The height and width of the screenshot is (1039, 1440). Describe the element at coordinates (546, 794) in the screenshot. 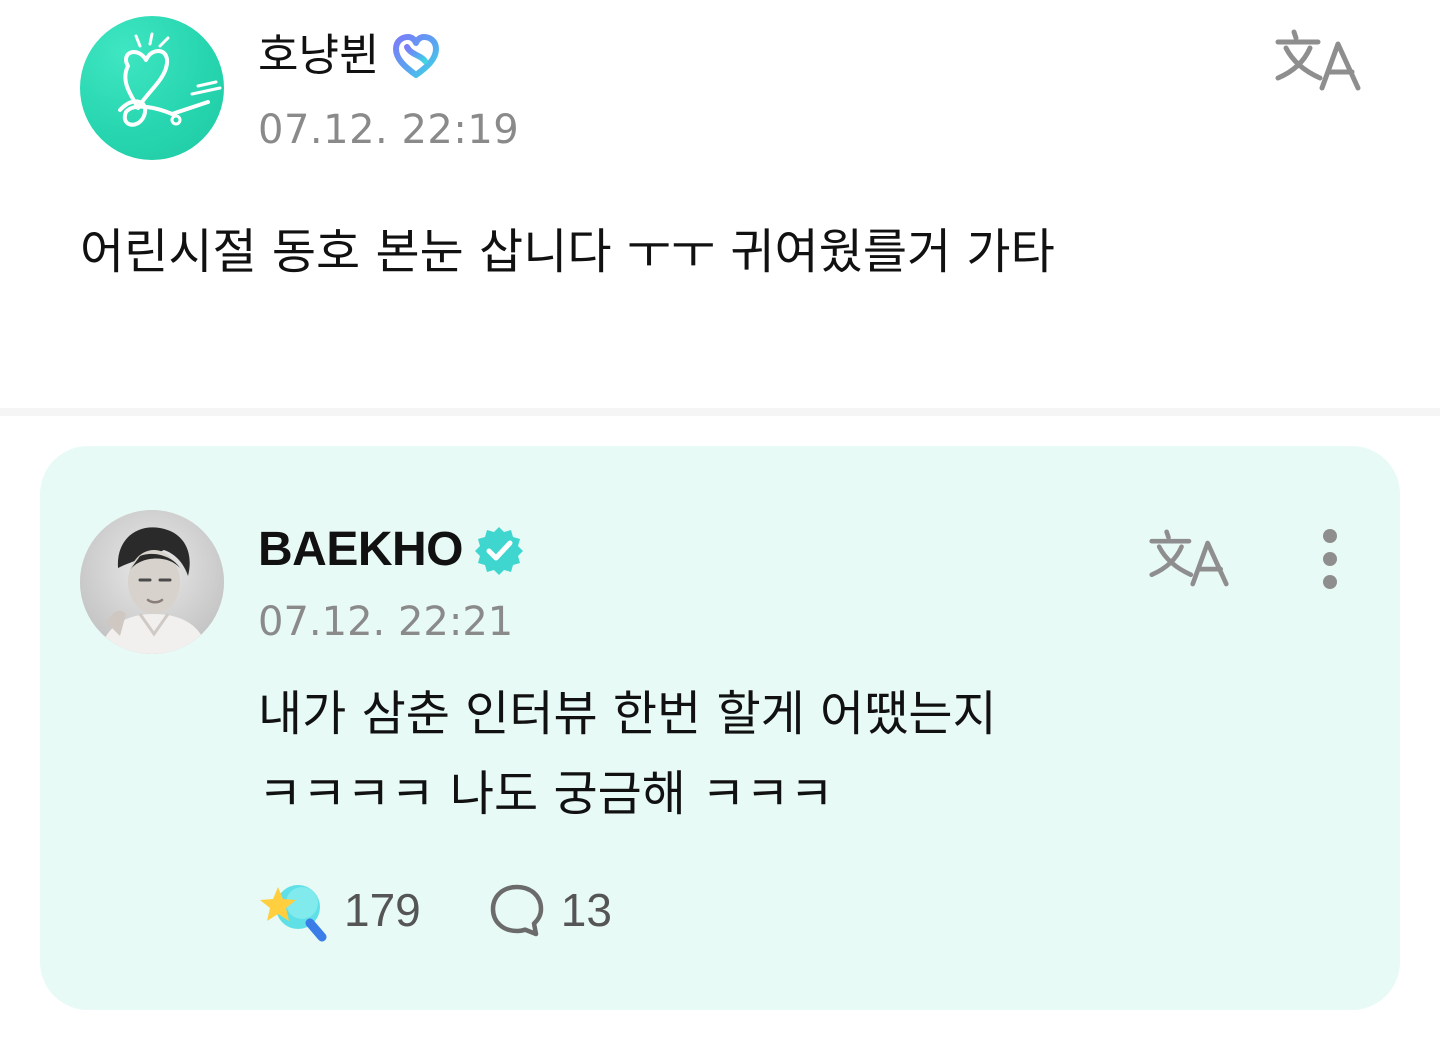

I see `reply-body-line: ㅋㅋㅋㅋ 나도 궁금해 ㅋㅋㅋ` at that location.